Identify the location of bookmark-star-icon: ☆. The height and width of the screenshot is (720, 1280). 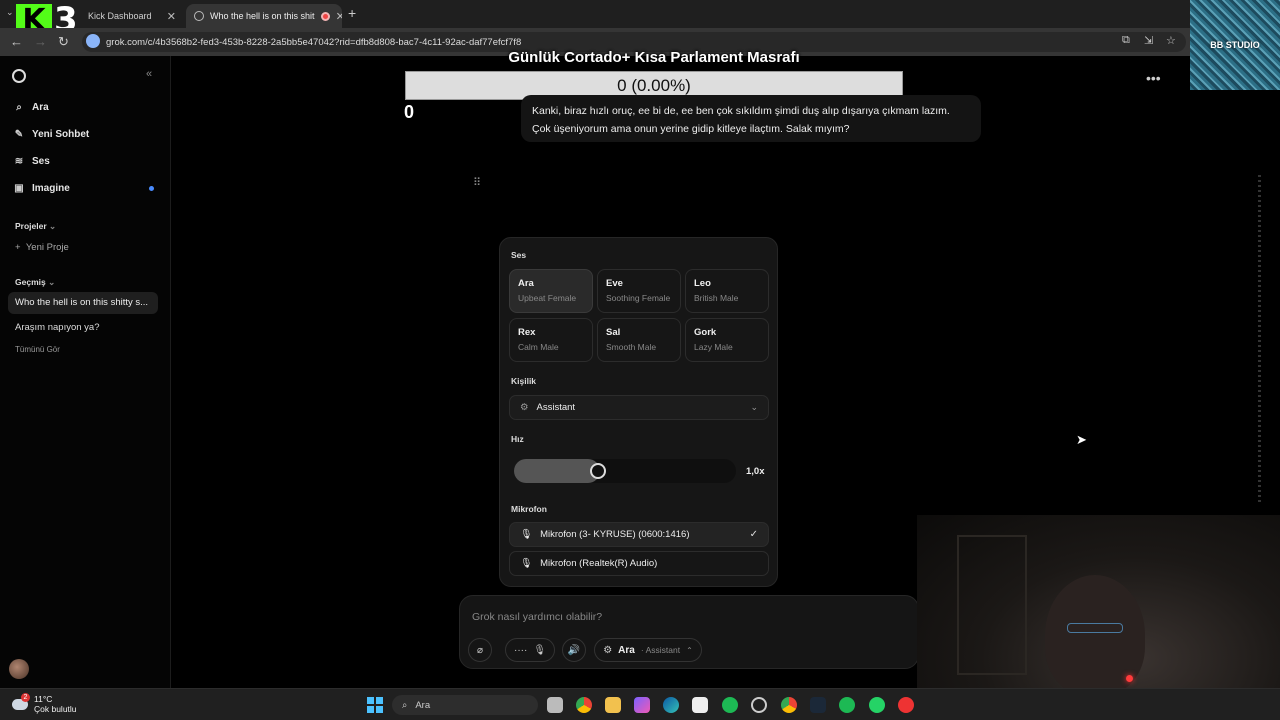
(1171, 40).